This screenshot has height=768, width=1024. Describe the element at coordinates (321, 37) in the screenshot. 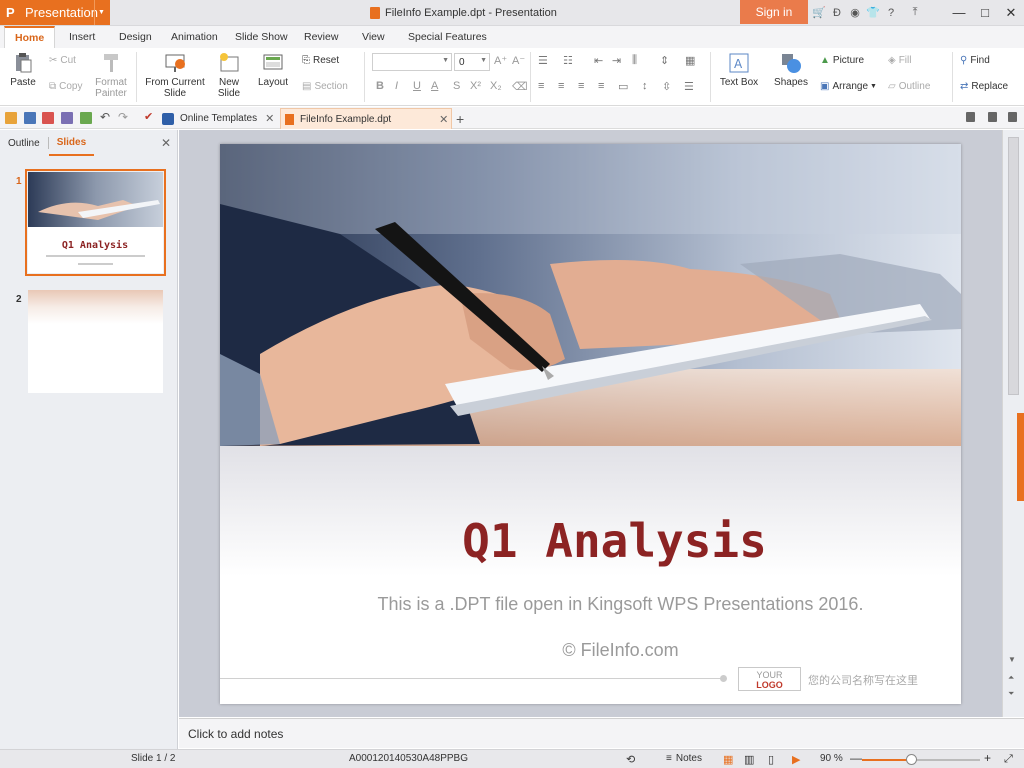

I see `tab-review: Review` at that location.